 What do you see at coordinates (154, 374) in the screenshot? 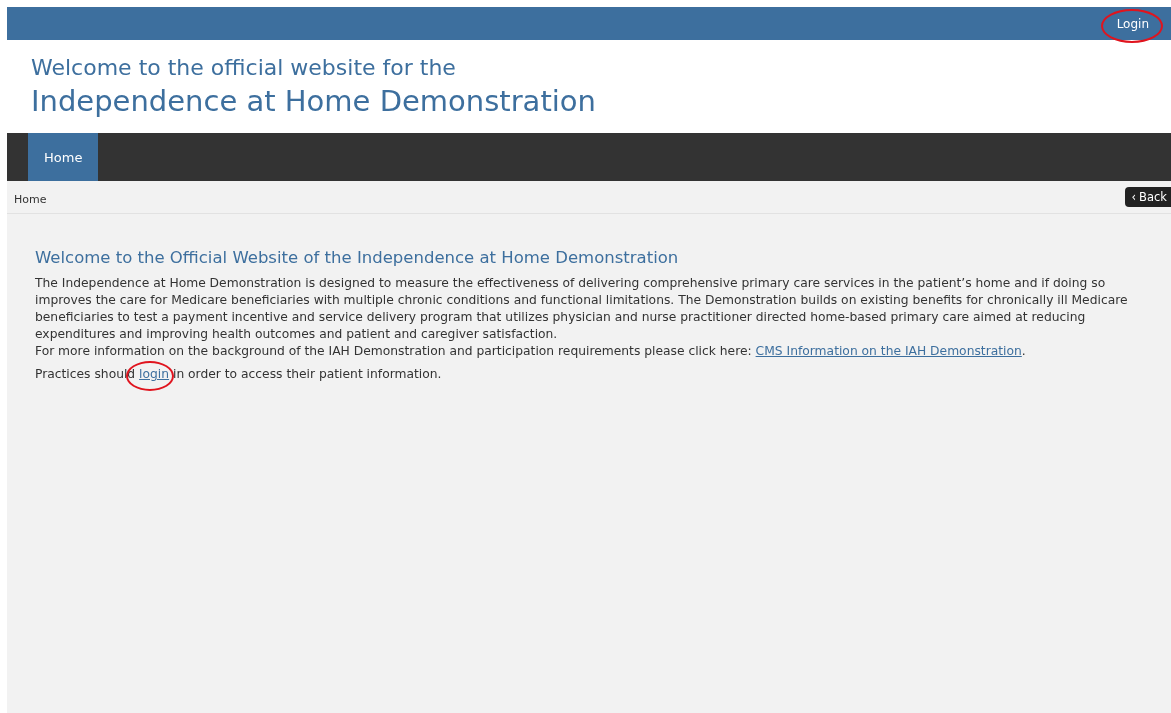
I see `text-link: login` at bounding box center [154, 374].